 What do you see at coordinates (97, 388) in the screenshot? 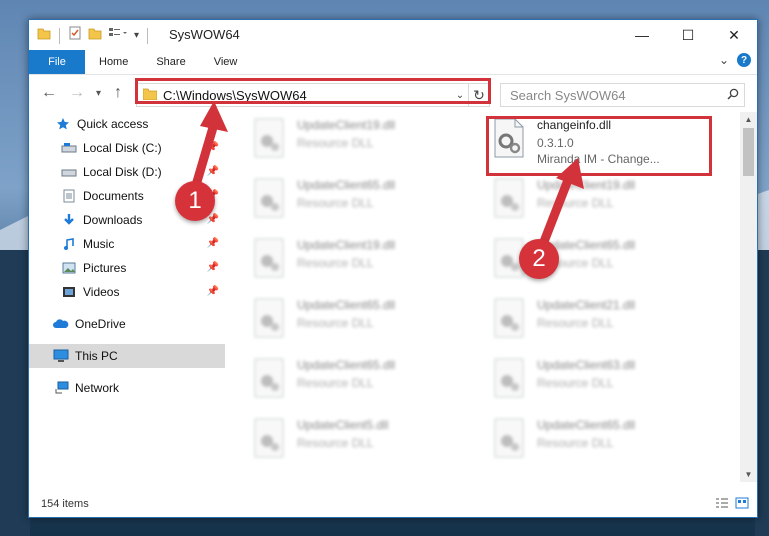
I see `sidebar-item-label: Network` at bounding box center [97, 388].